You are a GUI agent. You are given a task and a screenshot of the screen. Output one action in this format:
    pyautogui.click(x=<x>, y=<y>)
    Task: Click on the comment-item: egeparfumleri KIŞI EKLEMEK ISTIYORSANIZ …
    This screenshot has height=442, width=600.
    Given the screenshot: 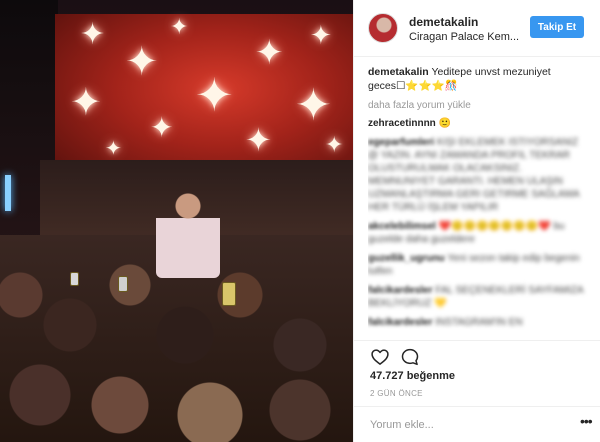 What is the action you would take?
    pyautogui.click(x=479, y=175)
    